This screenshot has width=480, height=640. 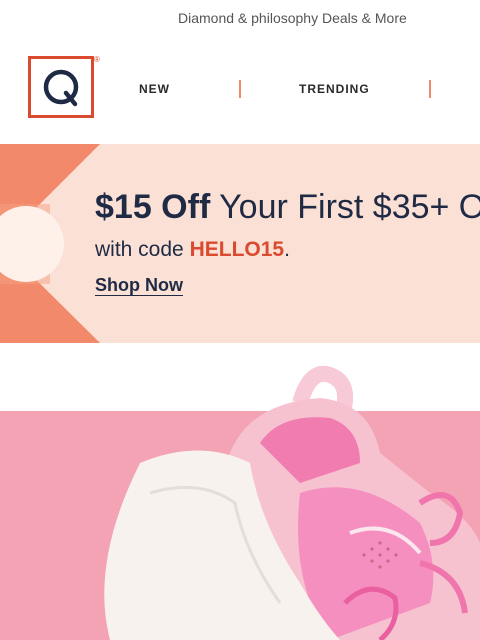 I want to click on promo-headline-rest: Your First $35+ O, so click(x=345, y=207).